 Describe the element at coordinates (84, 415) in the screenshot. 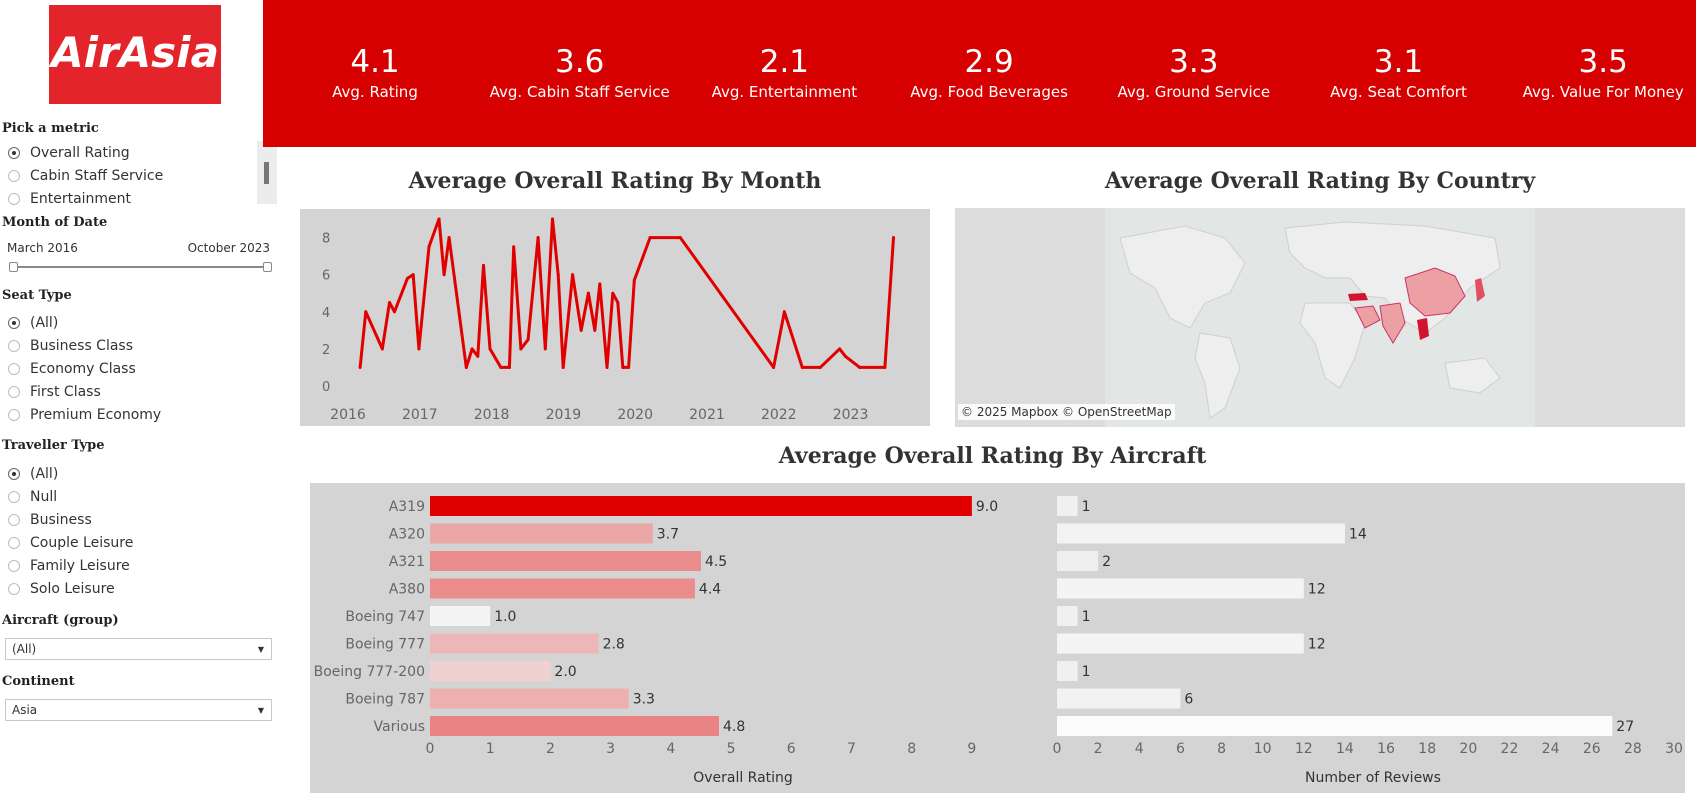

I see `seat-type-option: Premium Economy` at that location.